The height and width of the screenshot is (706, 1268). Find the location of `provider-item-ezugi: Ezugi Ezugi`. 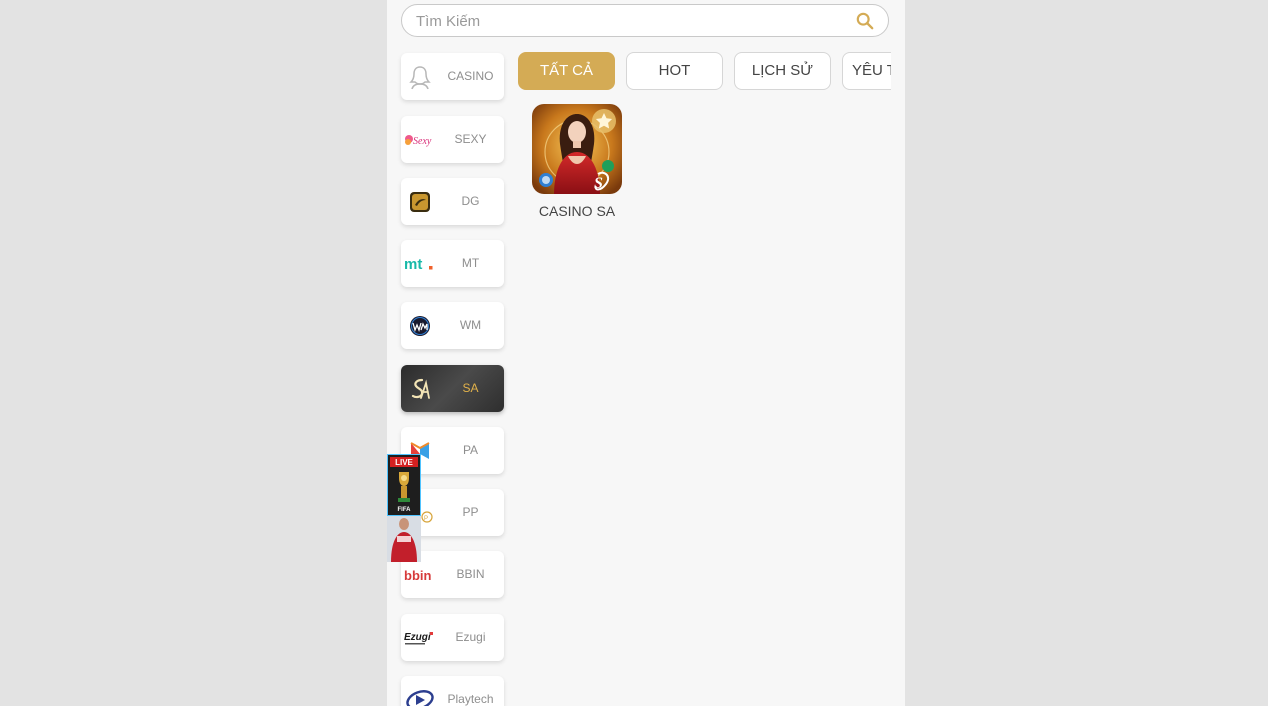

provider-item-ezugi: Ezugi Ezugi is located at coordinates (452, 637).